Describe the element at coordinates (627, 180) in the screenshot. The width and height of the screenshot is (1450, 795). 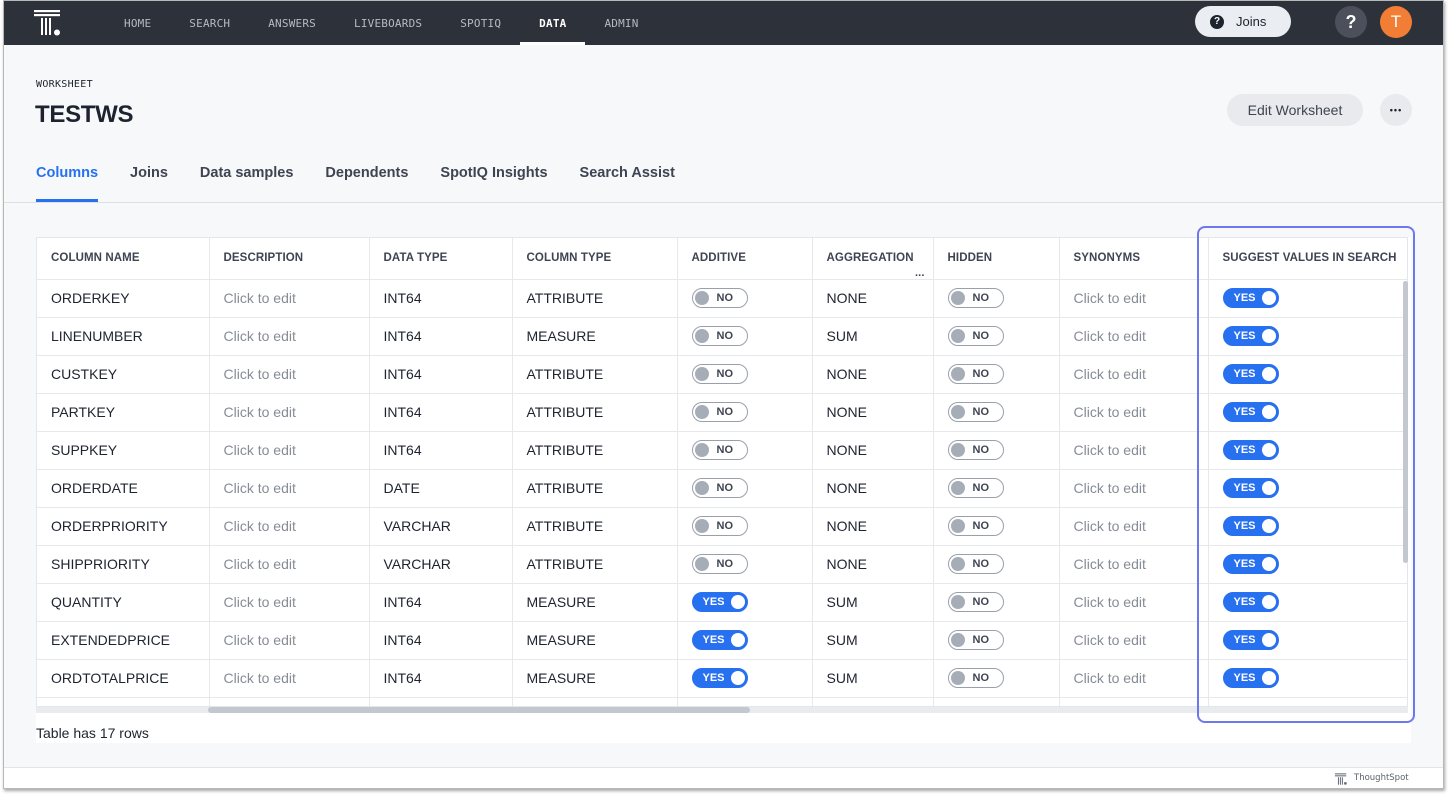
I see `tab-search-assist: Search Assist` at that location.